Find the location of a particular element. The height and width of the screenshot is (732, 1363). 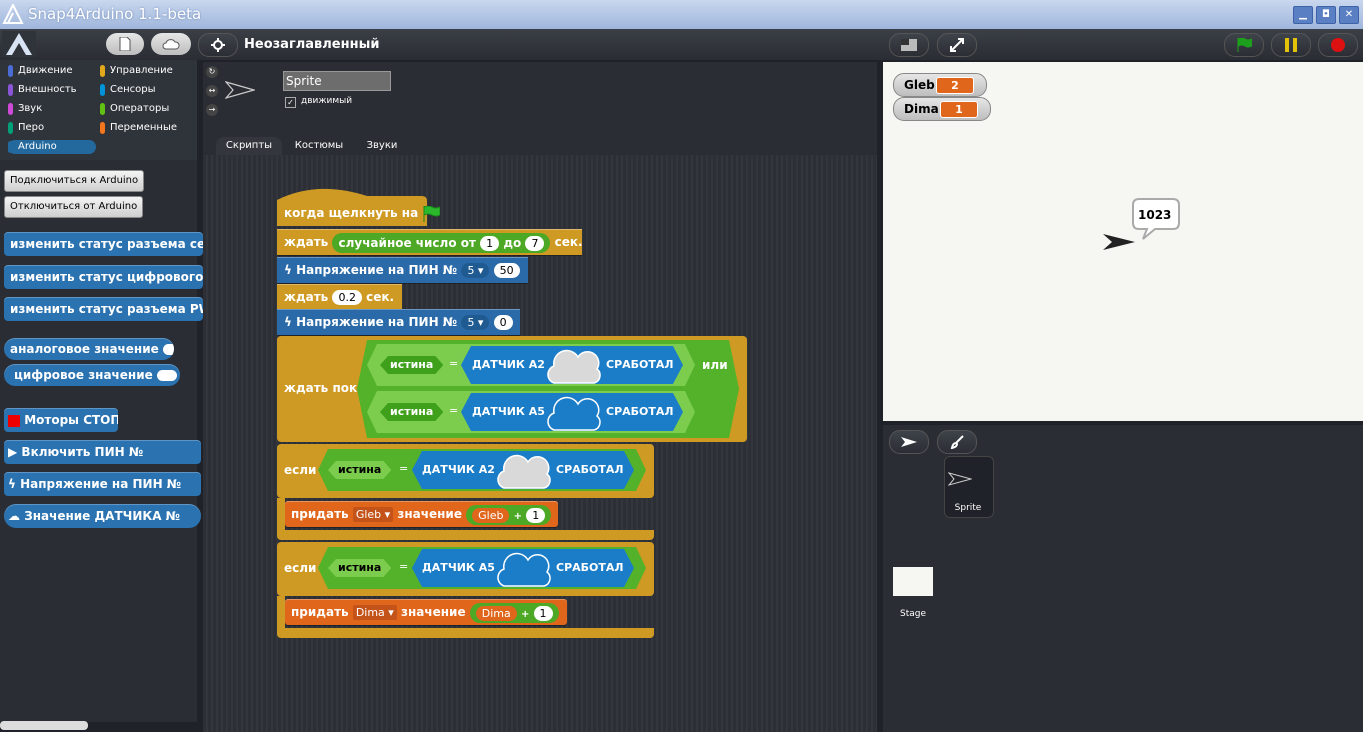

voltage-block: ϟ Напряжение на ПИН № 5 ▾ 0 is located at coordinates (398, 322).